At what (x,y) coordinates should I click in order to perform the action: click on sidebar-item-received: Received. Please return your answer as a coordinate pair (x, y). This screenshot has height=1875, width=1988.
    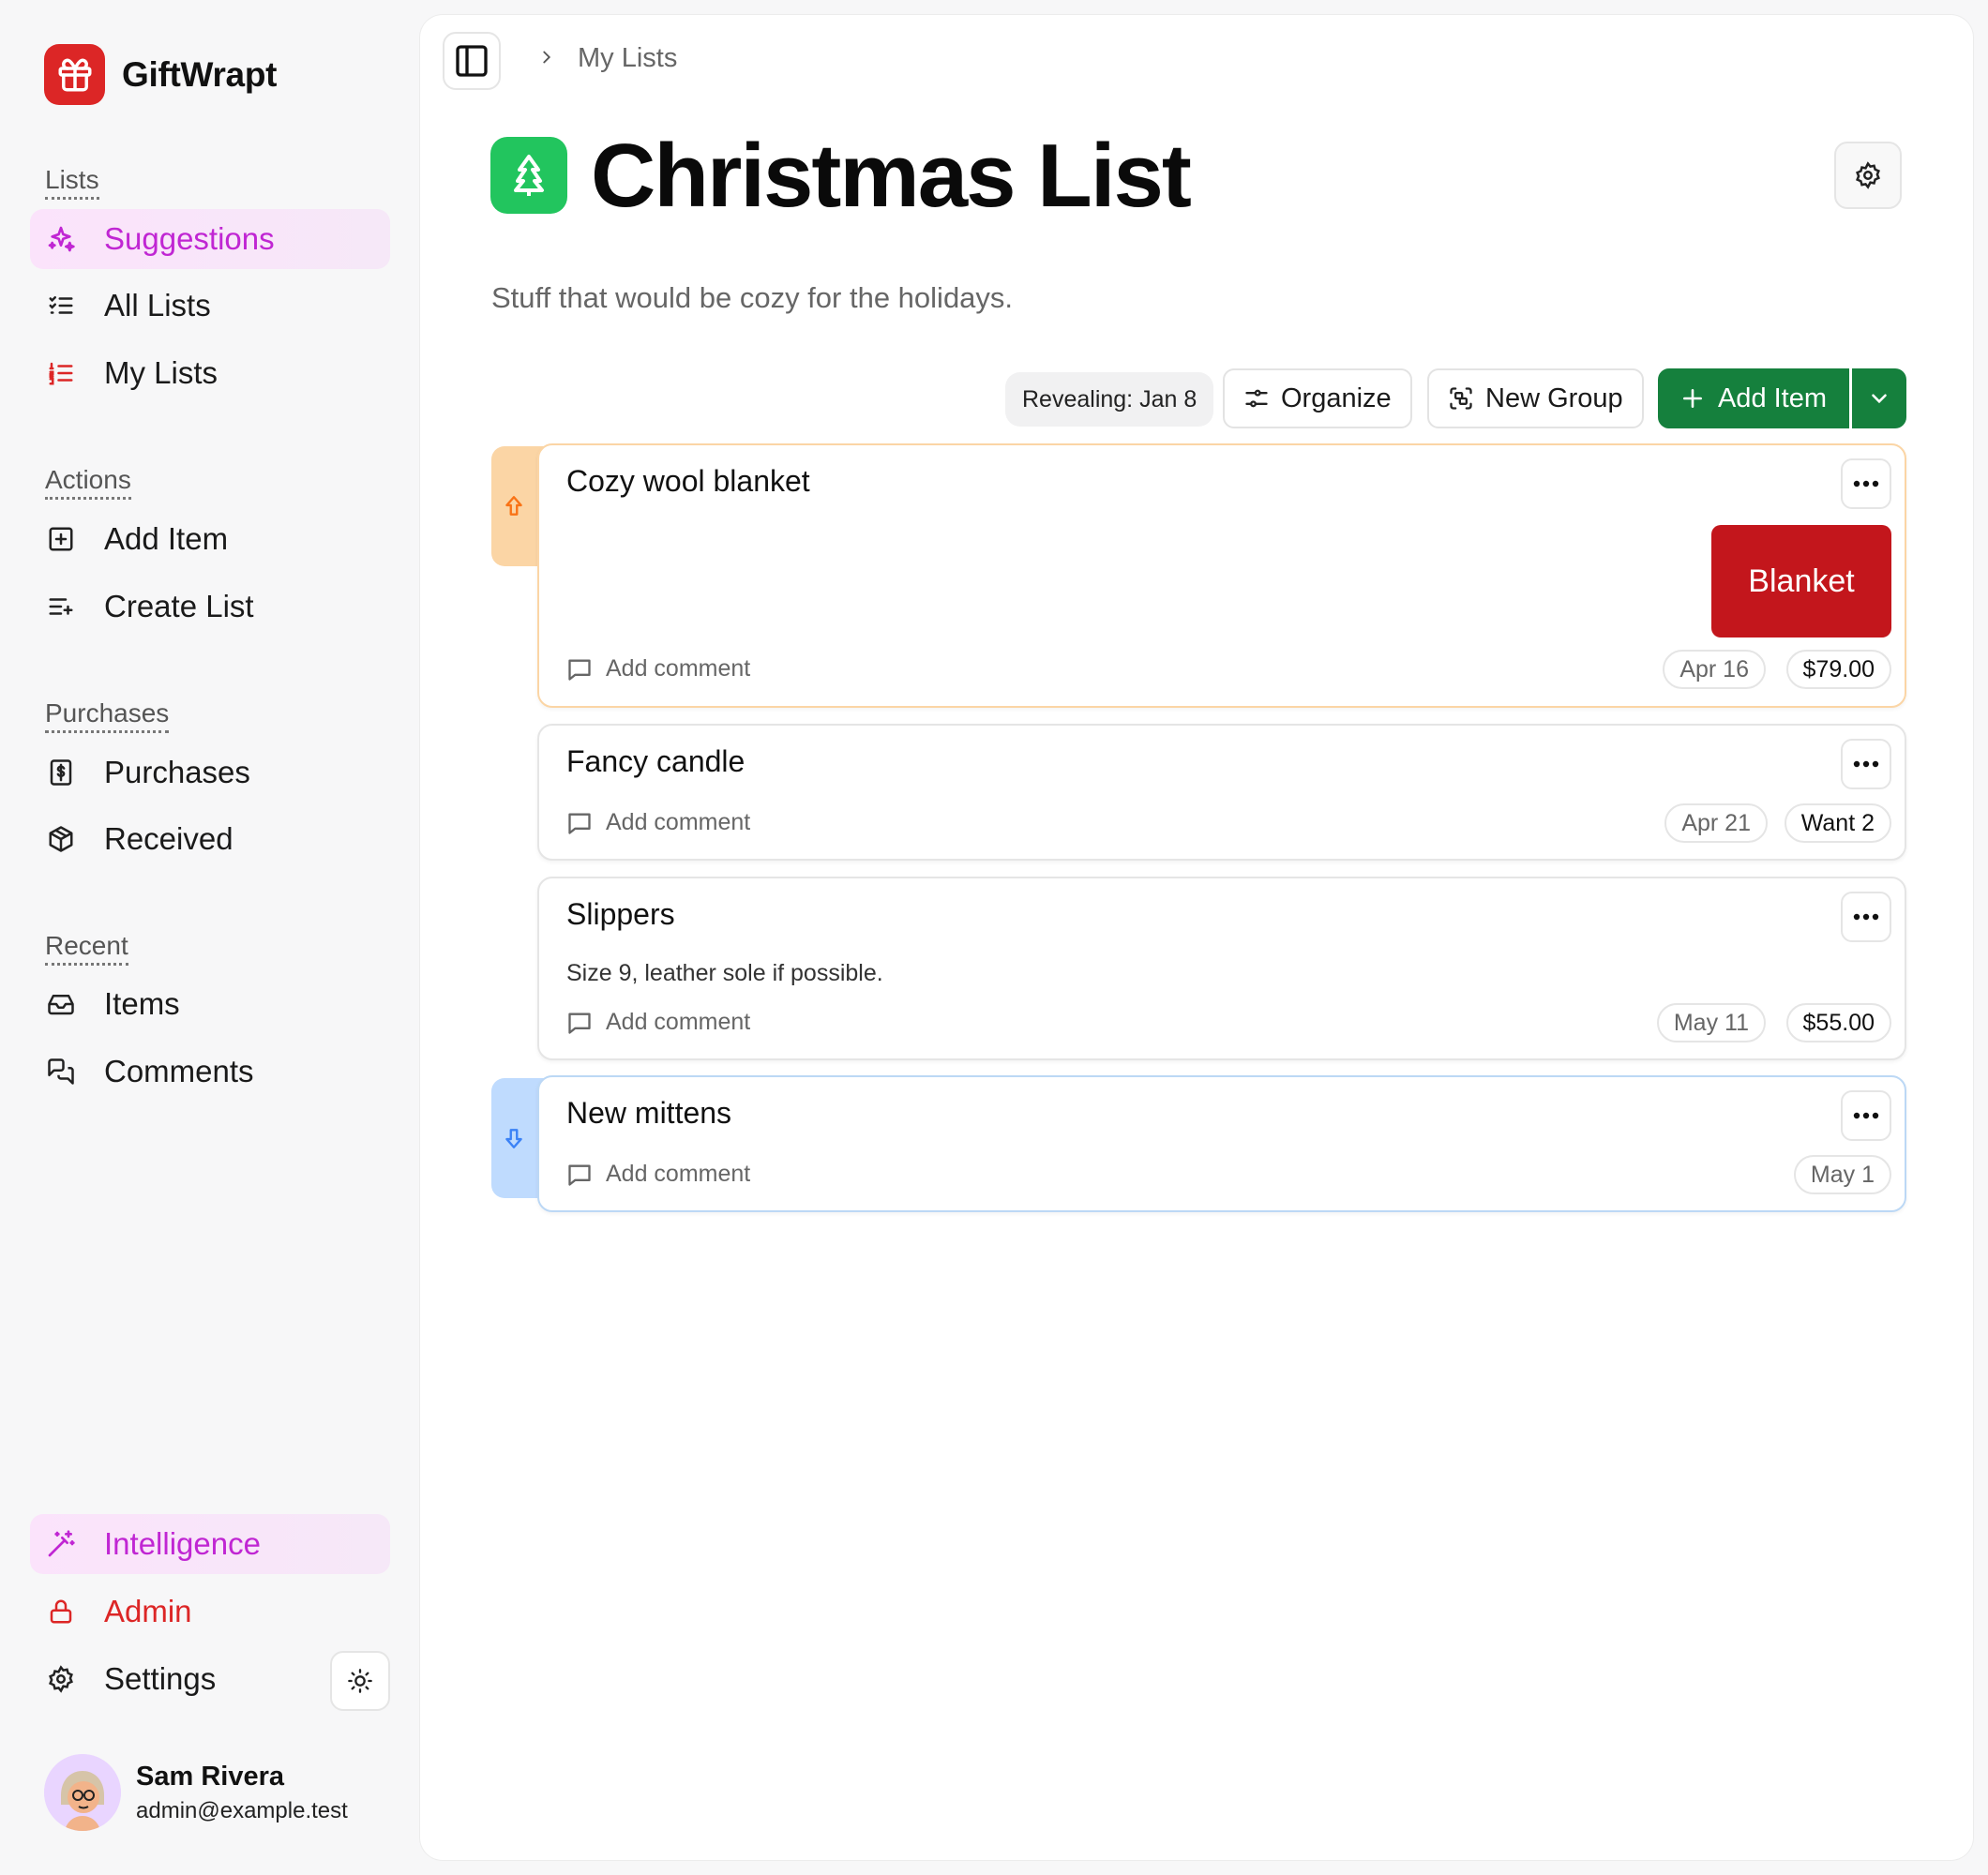
    Looking at the image, I should click on (210, 839).